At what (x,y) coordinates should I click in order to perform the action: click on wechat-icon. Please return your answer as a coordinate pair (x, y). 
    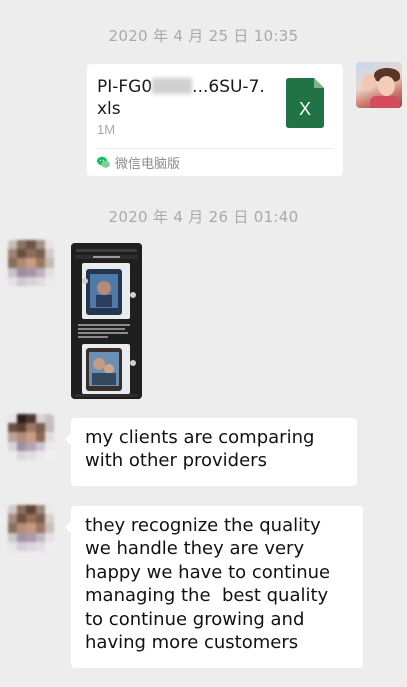
    Looking at the image, I should click on (103, 162).